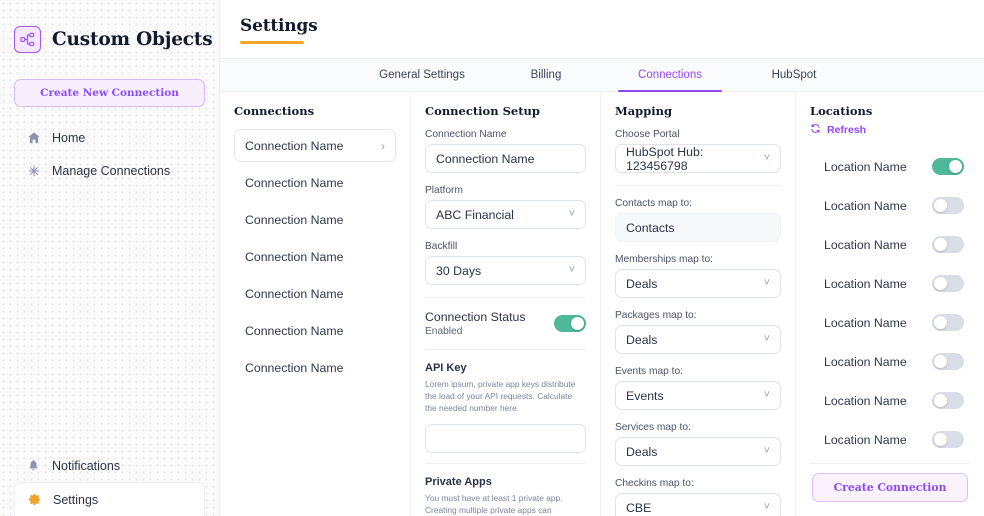 This screenshot has height=516, width=984. I want to click on connection-status-row: Connection Status Enabled, so click(505, 323).